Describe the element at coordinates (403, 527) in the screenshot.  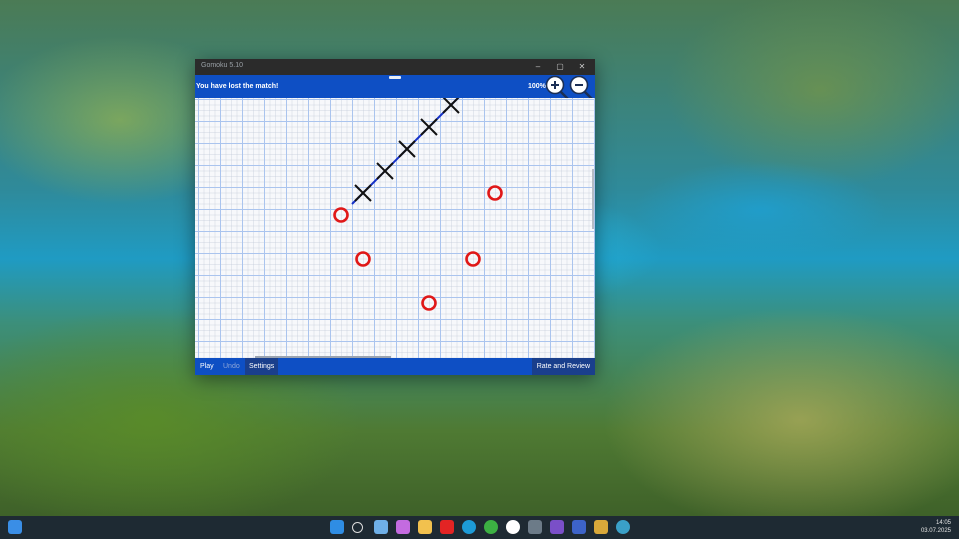
I see `copilot-icon` at that location.